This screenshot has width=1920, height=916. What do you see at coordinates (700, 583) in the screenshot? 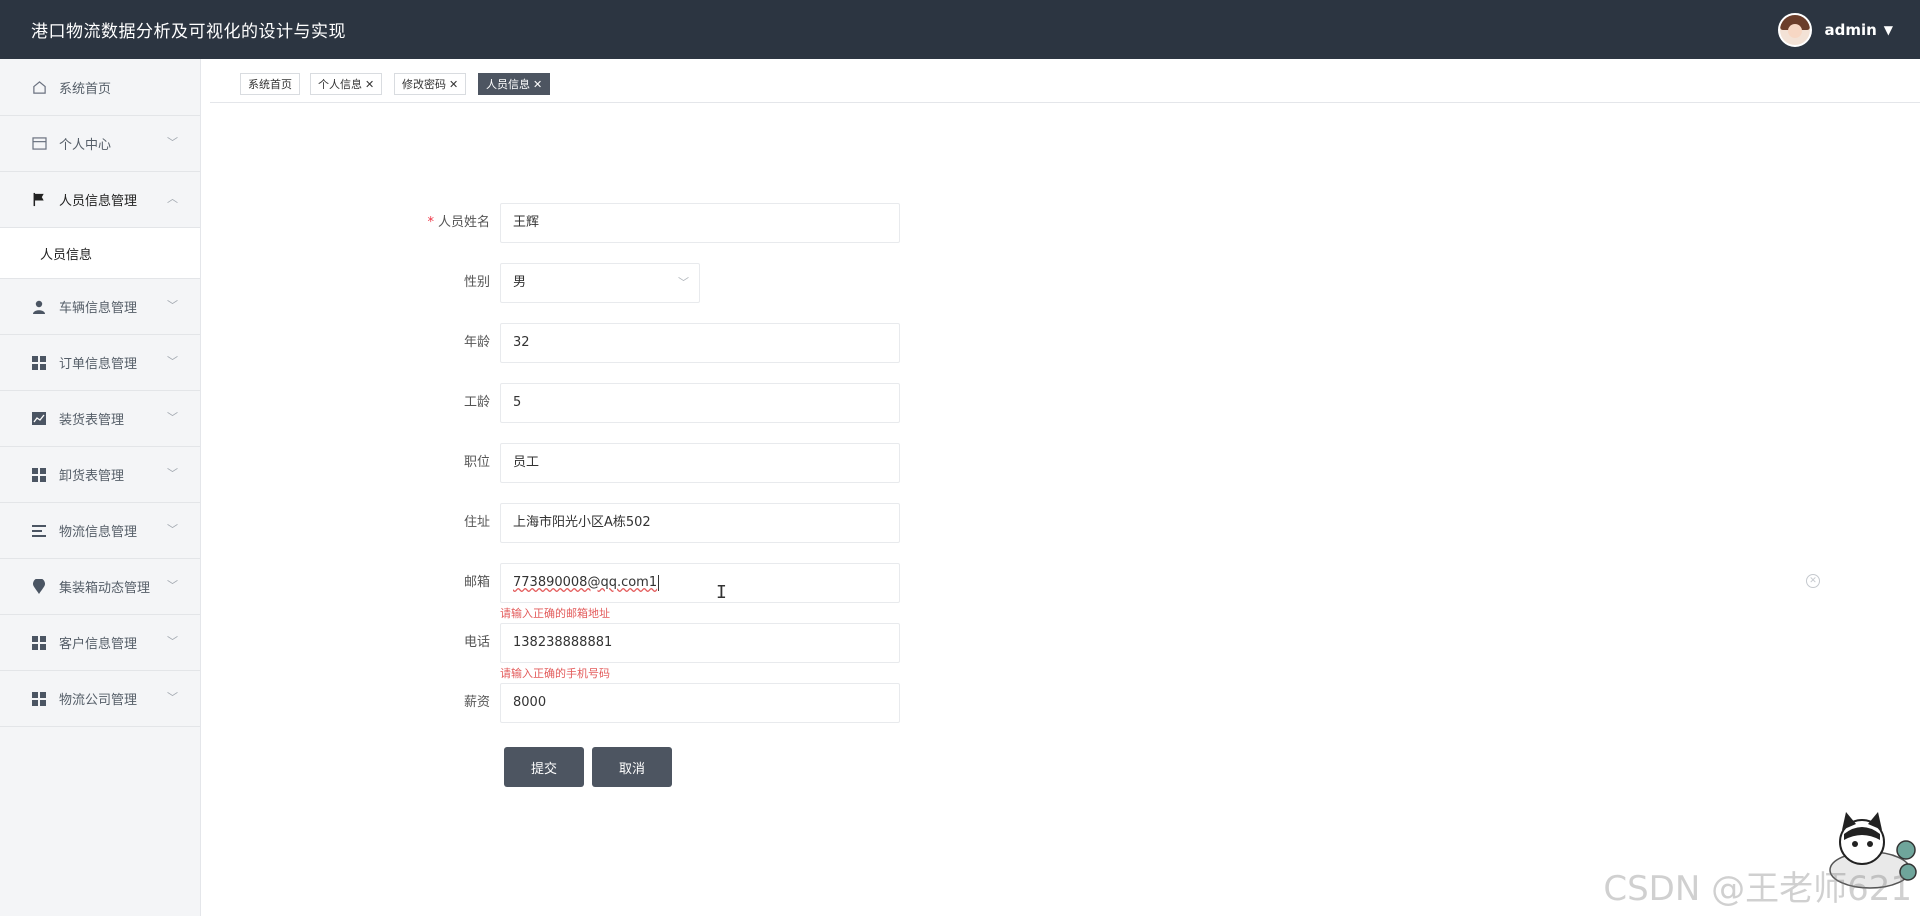
I see `email-field: 773890008@qq.com1` at bounding box center [700, 583].